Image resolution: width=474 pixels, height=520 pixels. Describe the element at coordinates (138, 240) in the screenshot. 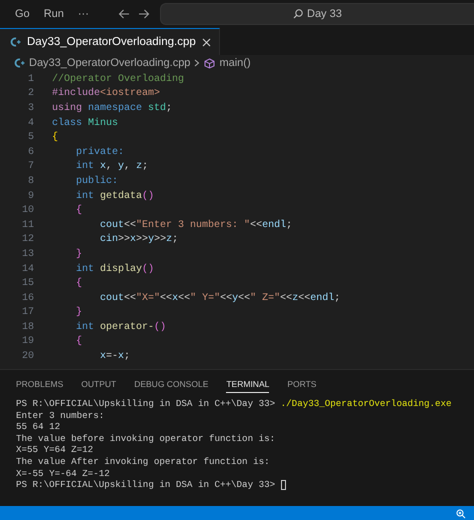

I see `code-line: cin>>x>>y>>z;` at that location.